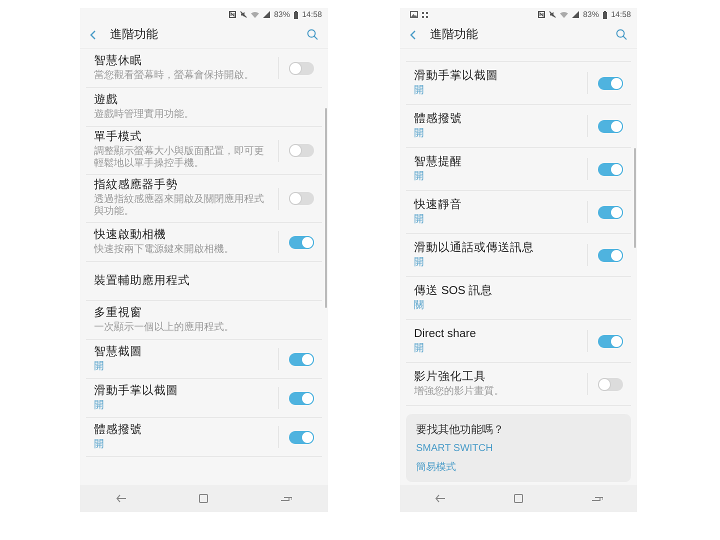  What do you see at coordinates (438, 162) in the screenshot?
I see `setting-title: 智慧提醒` at bounding box center [438, 162].